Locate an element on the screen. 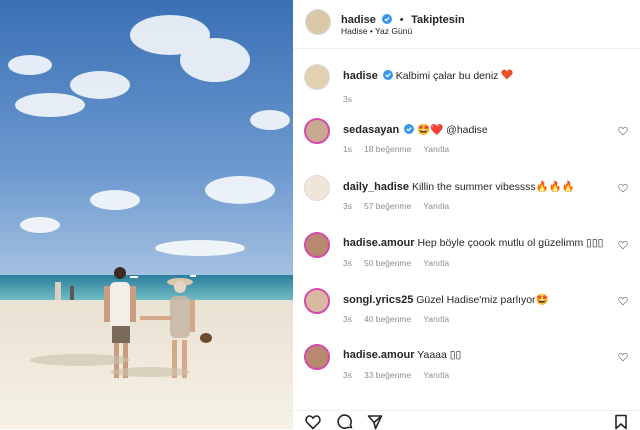 This screenshot has width=640, height=430. comment-body: Güzel Hadise'miz parlıyor🤩 is located at coordinates (482, 300).